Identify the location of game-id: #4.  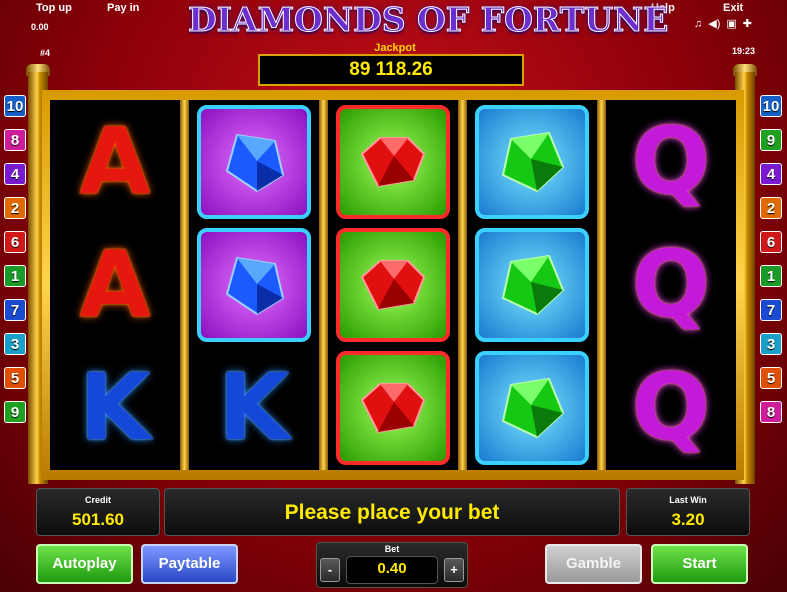
(45, 53).